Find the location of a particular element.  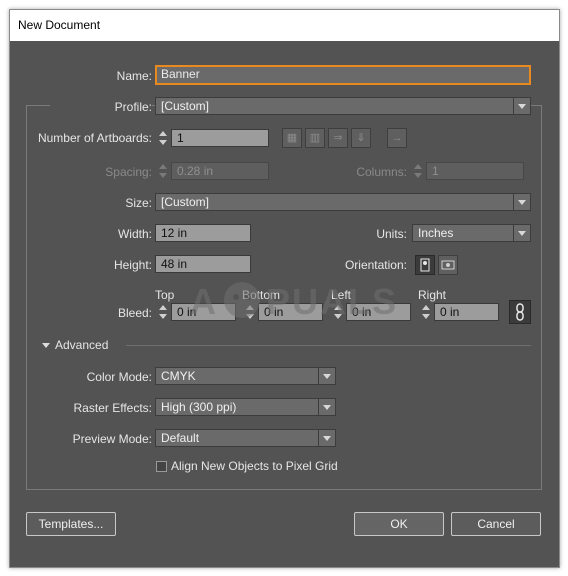

color-mode-value: CMYK is located at coordinates (178, 376).